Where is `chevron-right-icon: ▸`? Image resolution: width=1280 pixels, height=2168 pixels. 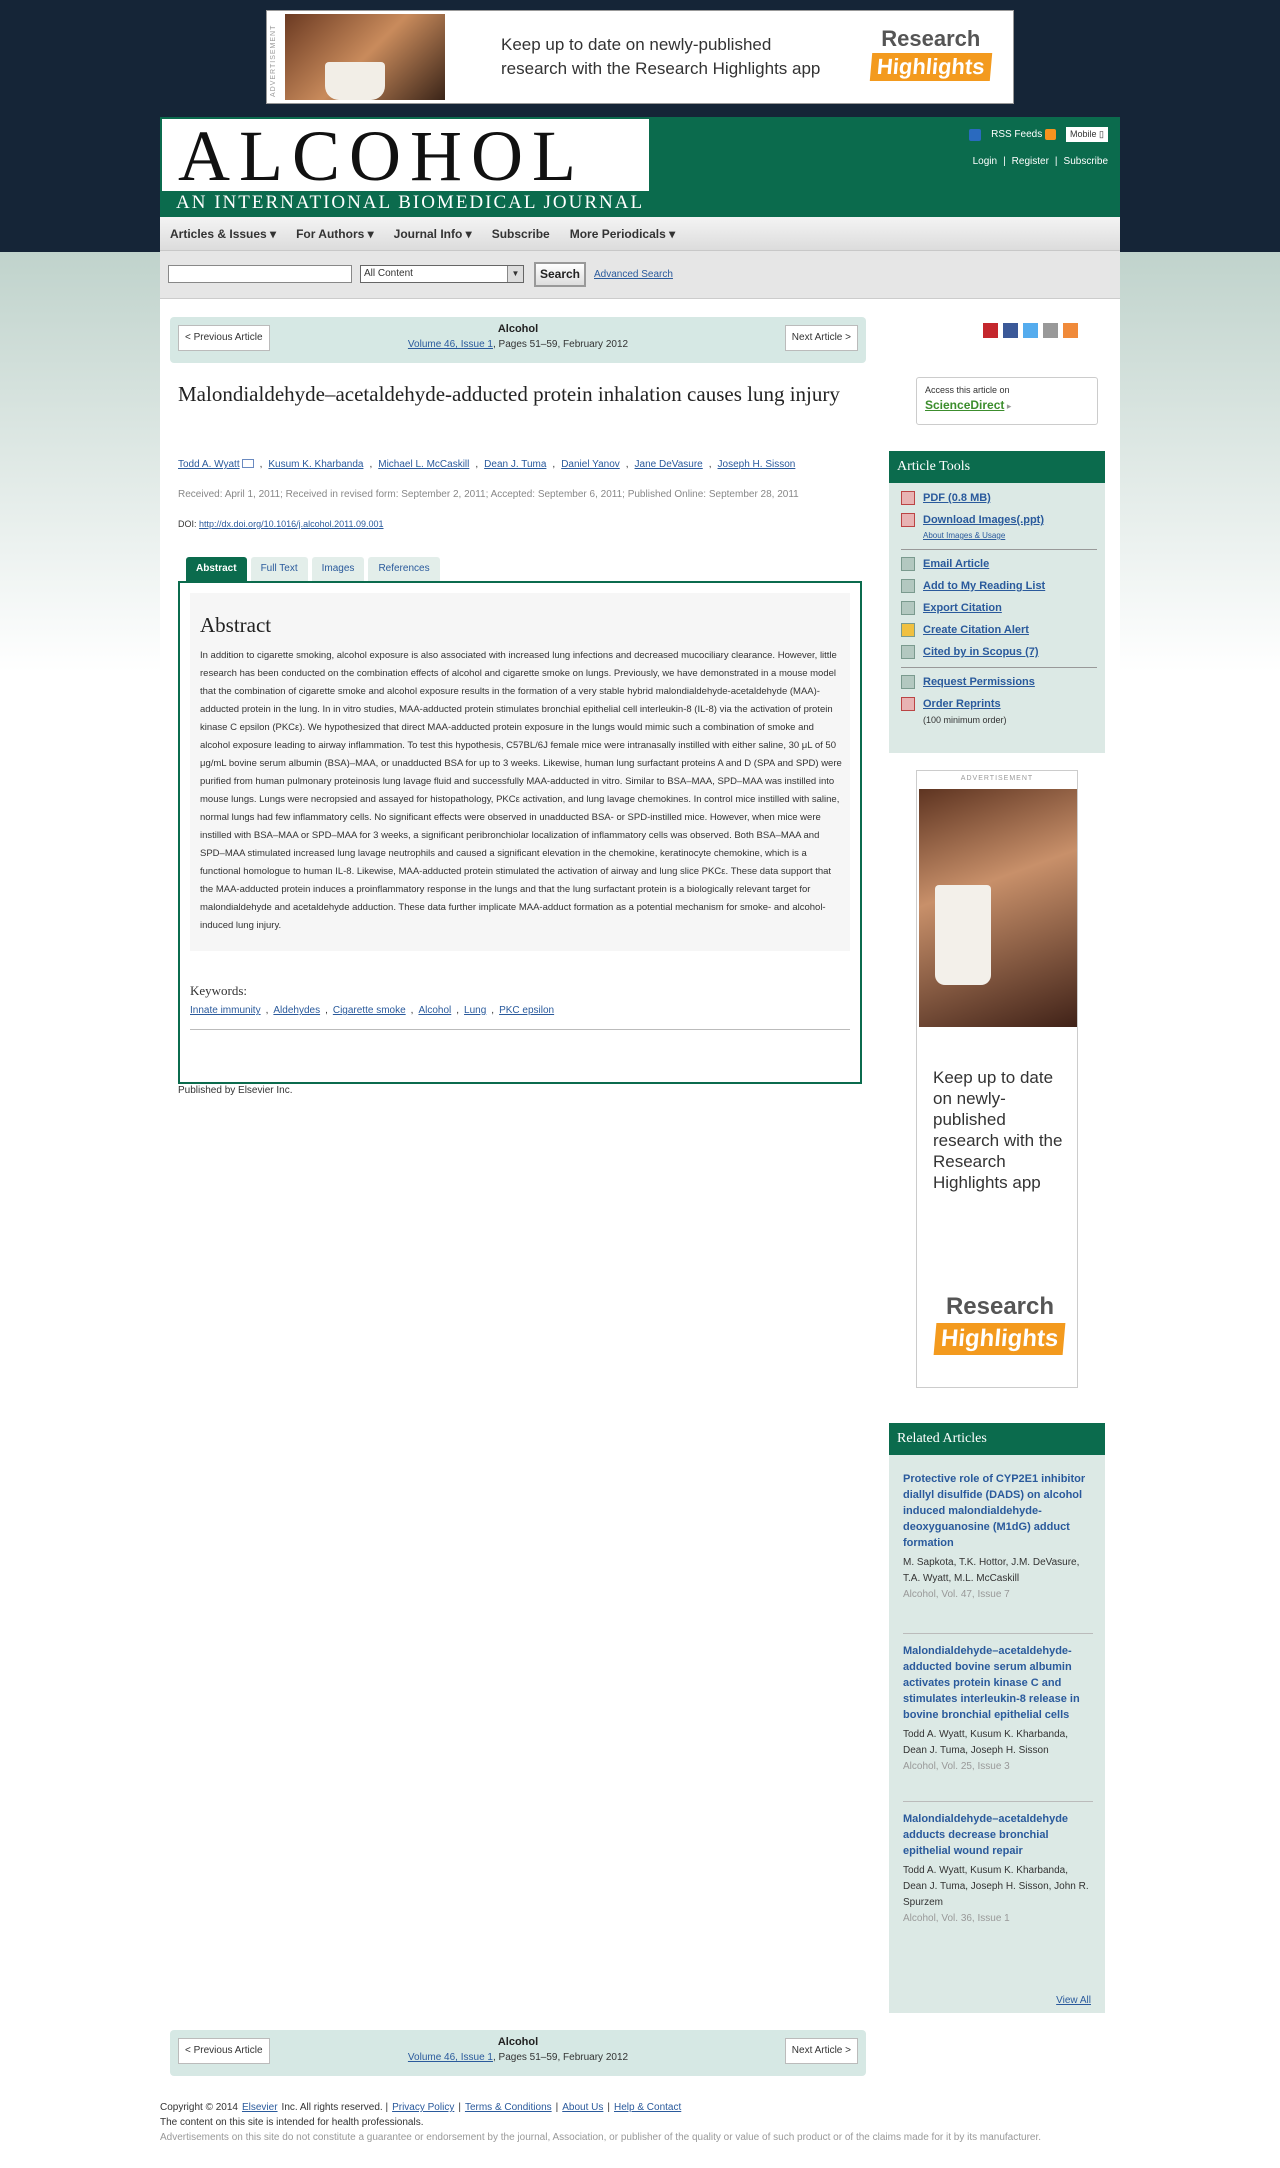 chevron-right-icon: ▸ is located at coordinates (1009, 406).